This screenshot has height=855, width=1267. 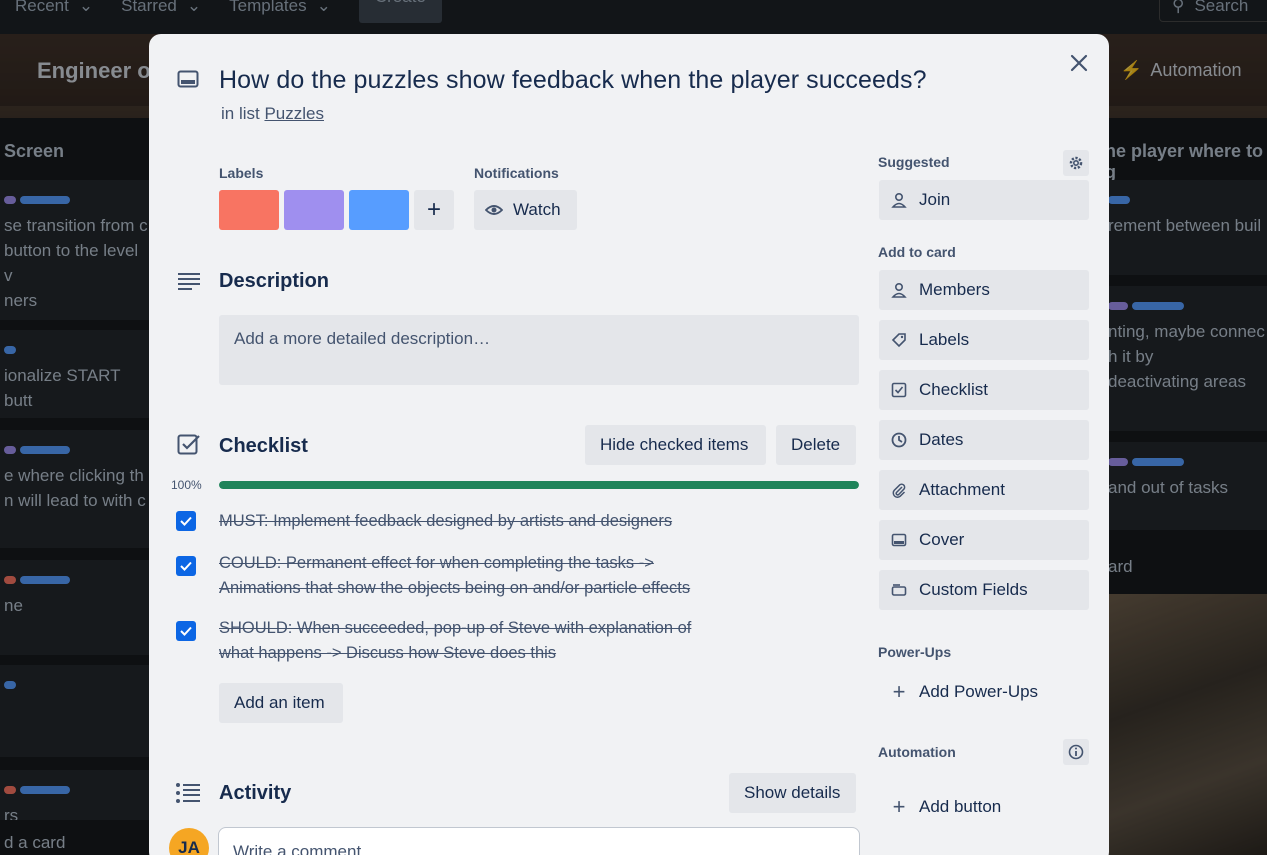 I want to click on power-ups-heading: Power-Ups, so click(x=915, y=652).